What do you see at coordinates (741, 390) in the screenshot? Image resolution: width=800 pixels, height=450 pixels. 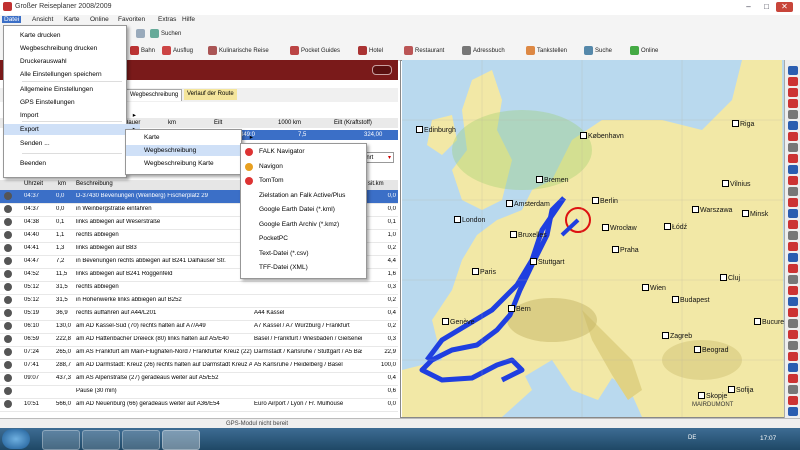 I see `city-label: Sofija` at bounding box center [741, 390].